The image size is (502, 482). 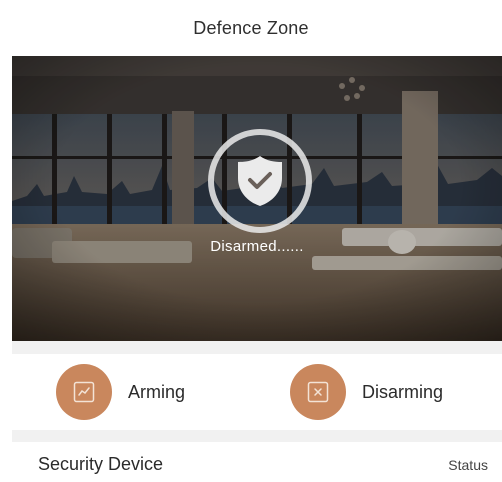 I want to click on defence-status-toggle, so click(x=260, y=181).